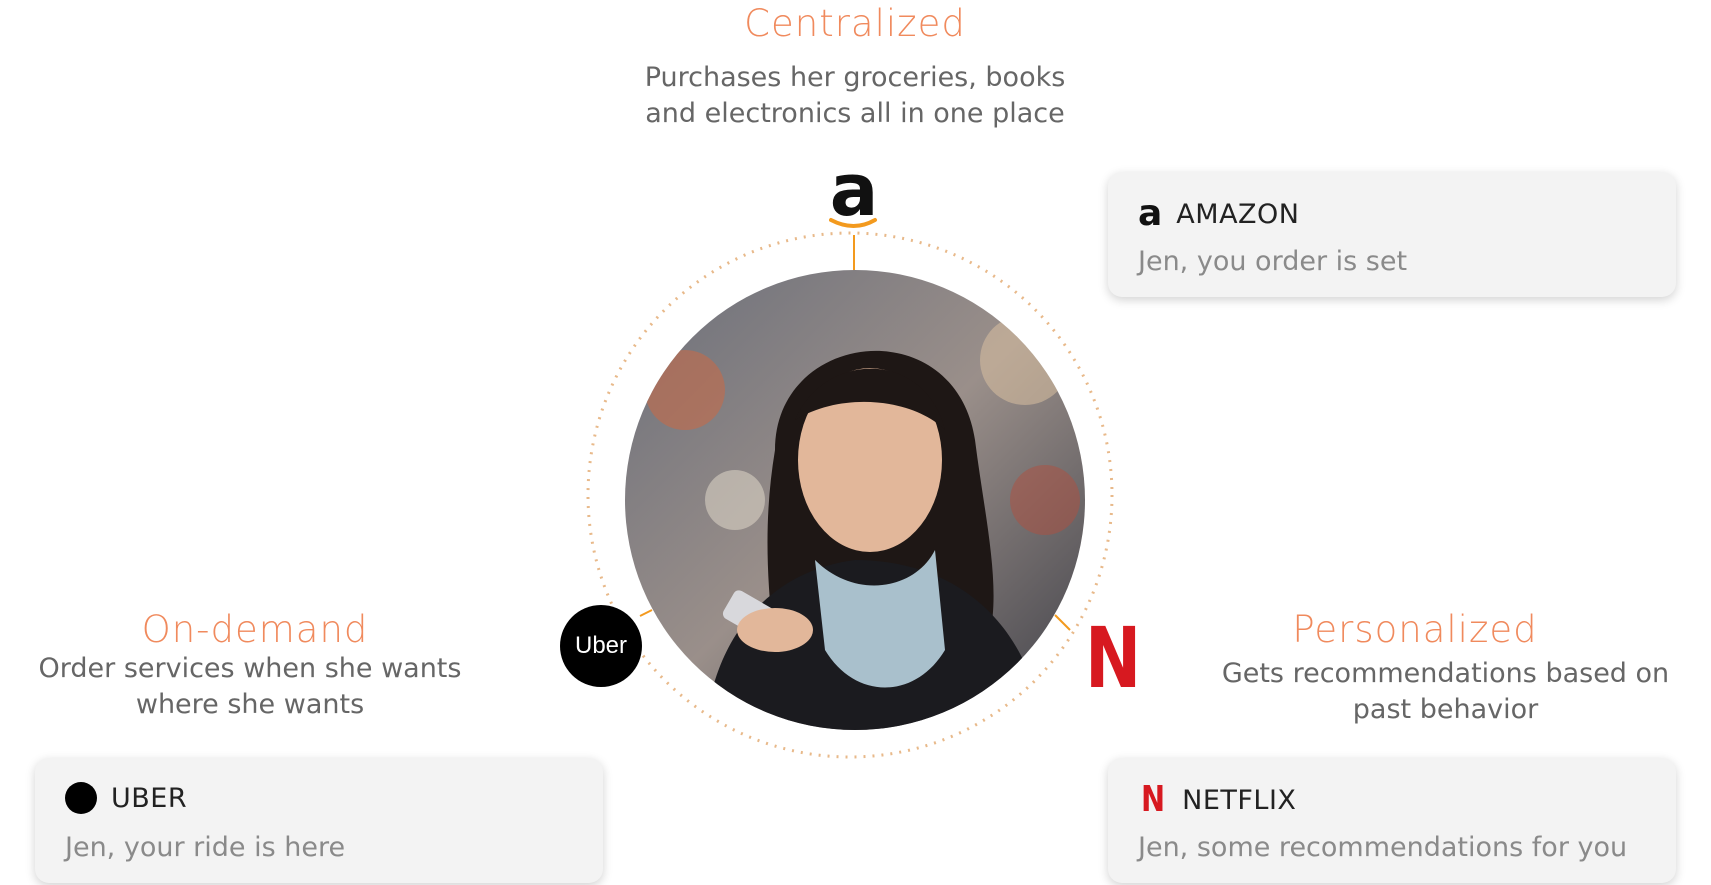 Image resolution: width=1711 pixels, height=885 pixels. What do you see at coordinates (1238, 214) in the screenshot?
I see `amazon-card-title: AMAZON` at bounding box center [1238, 214].